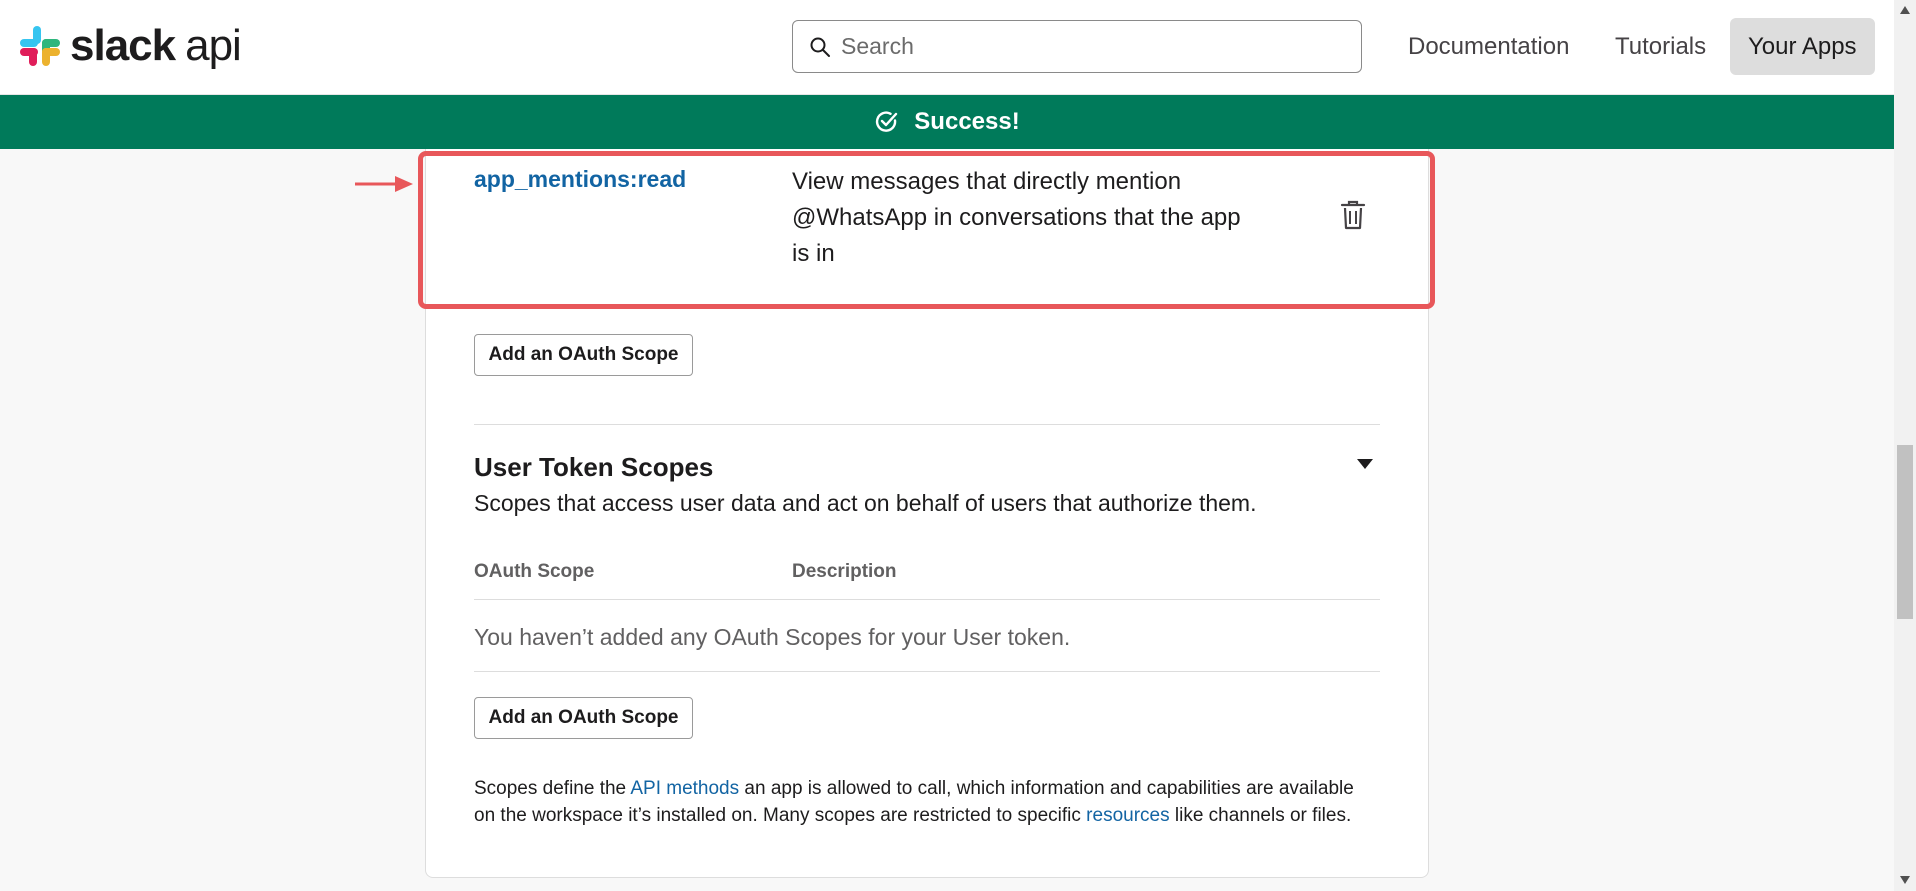 This screenshot has width=1916, height=891. What do you see at coordinates (1081, 46) in the screenshot?
I see `search-input` at bounding box center [1081, 46].